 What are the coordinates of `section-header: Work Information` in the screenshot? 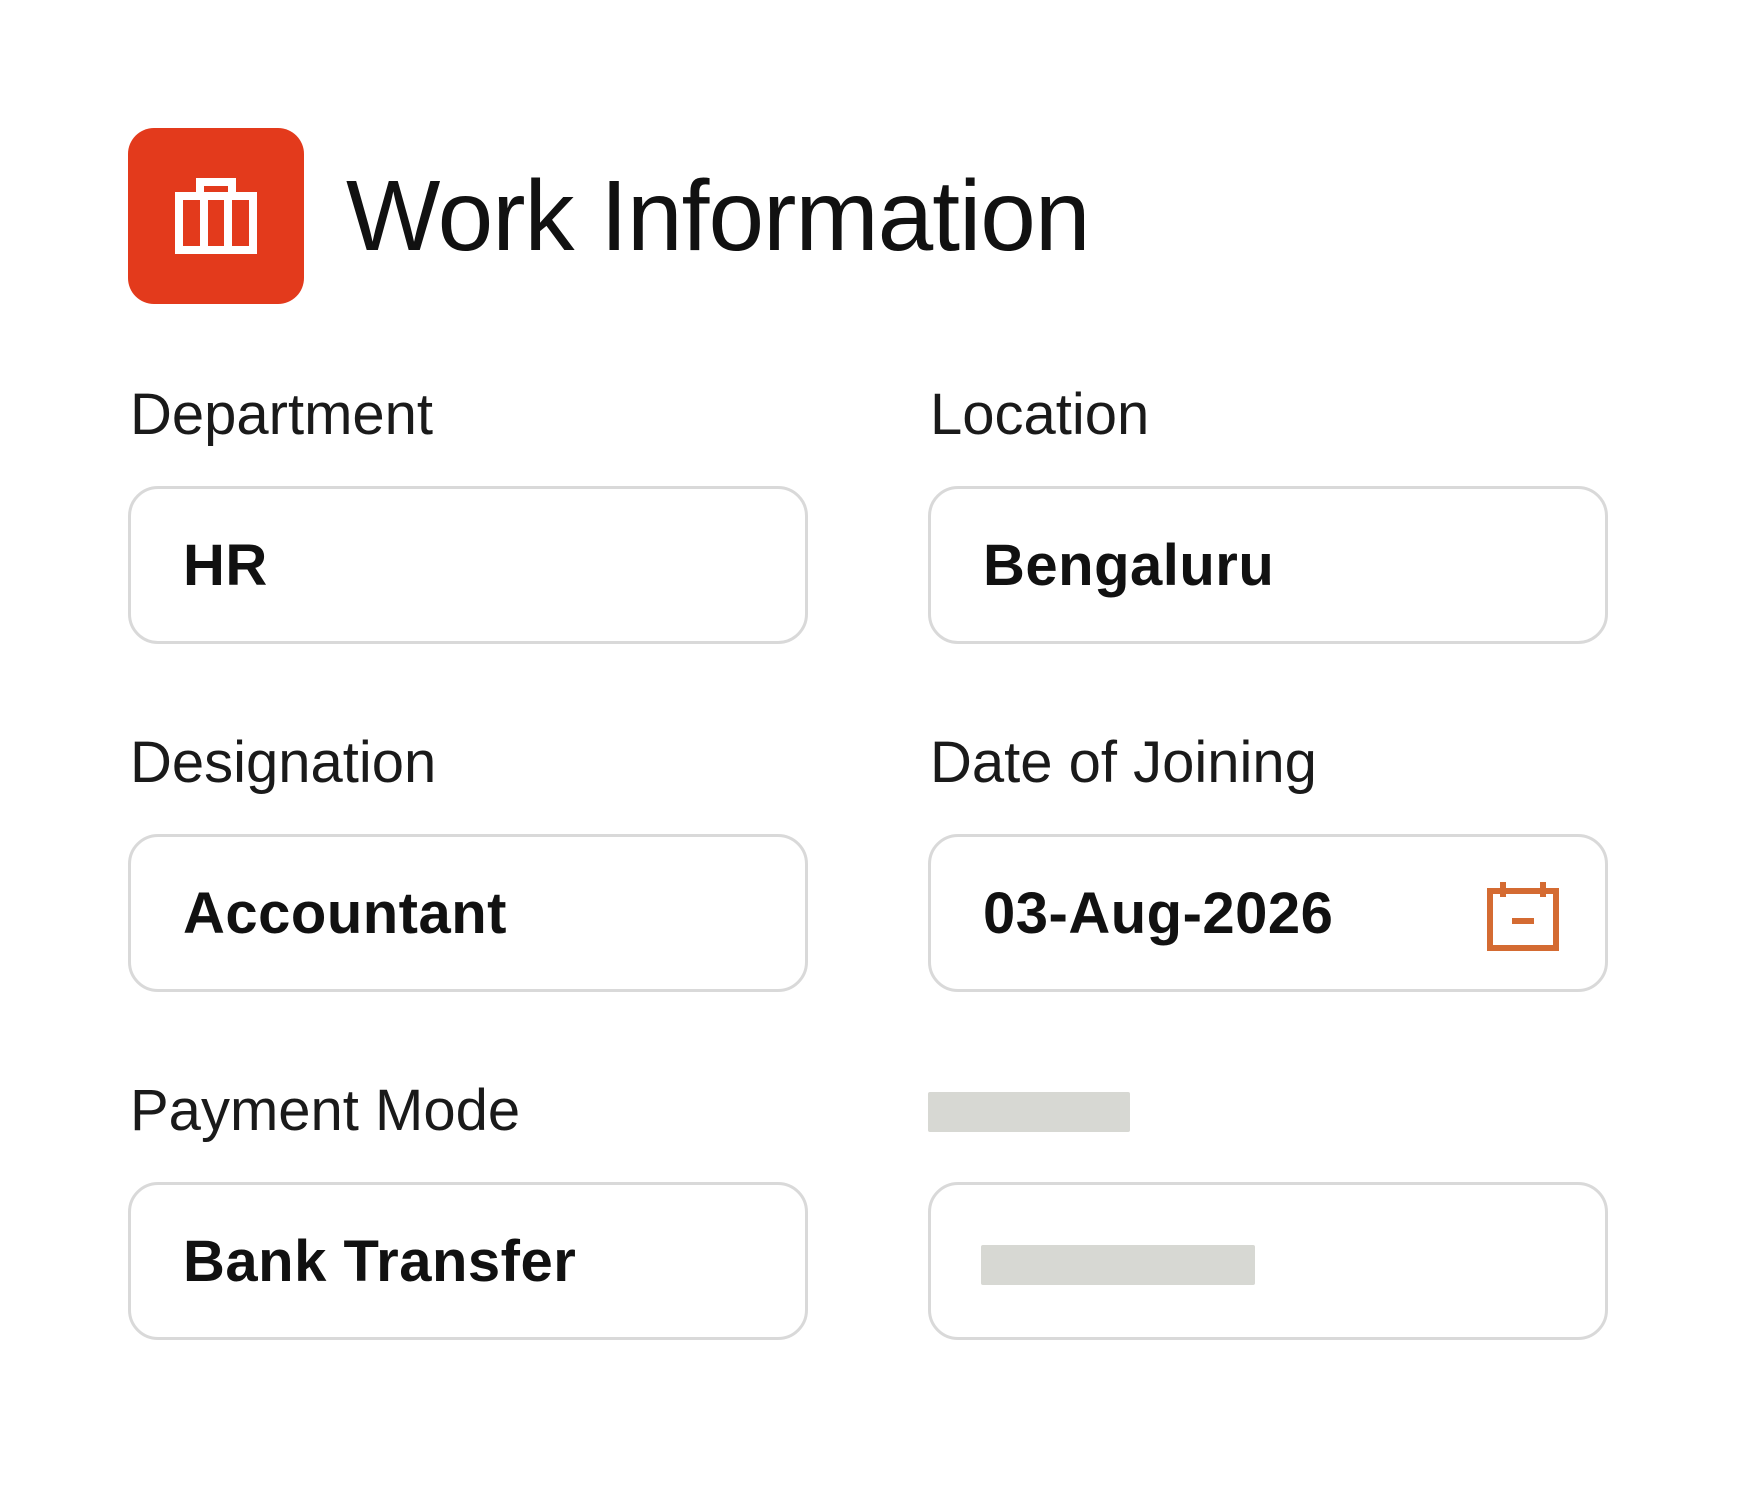 It's located at (609, 216).